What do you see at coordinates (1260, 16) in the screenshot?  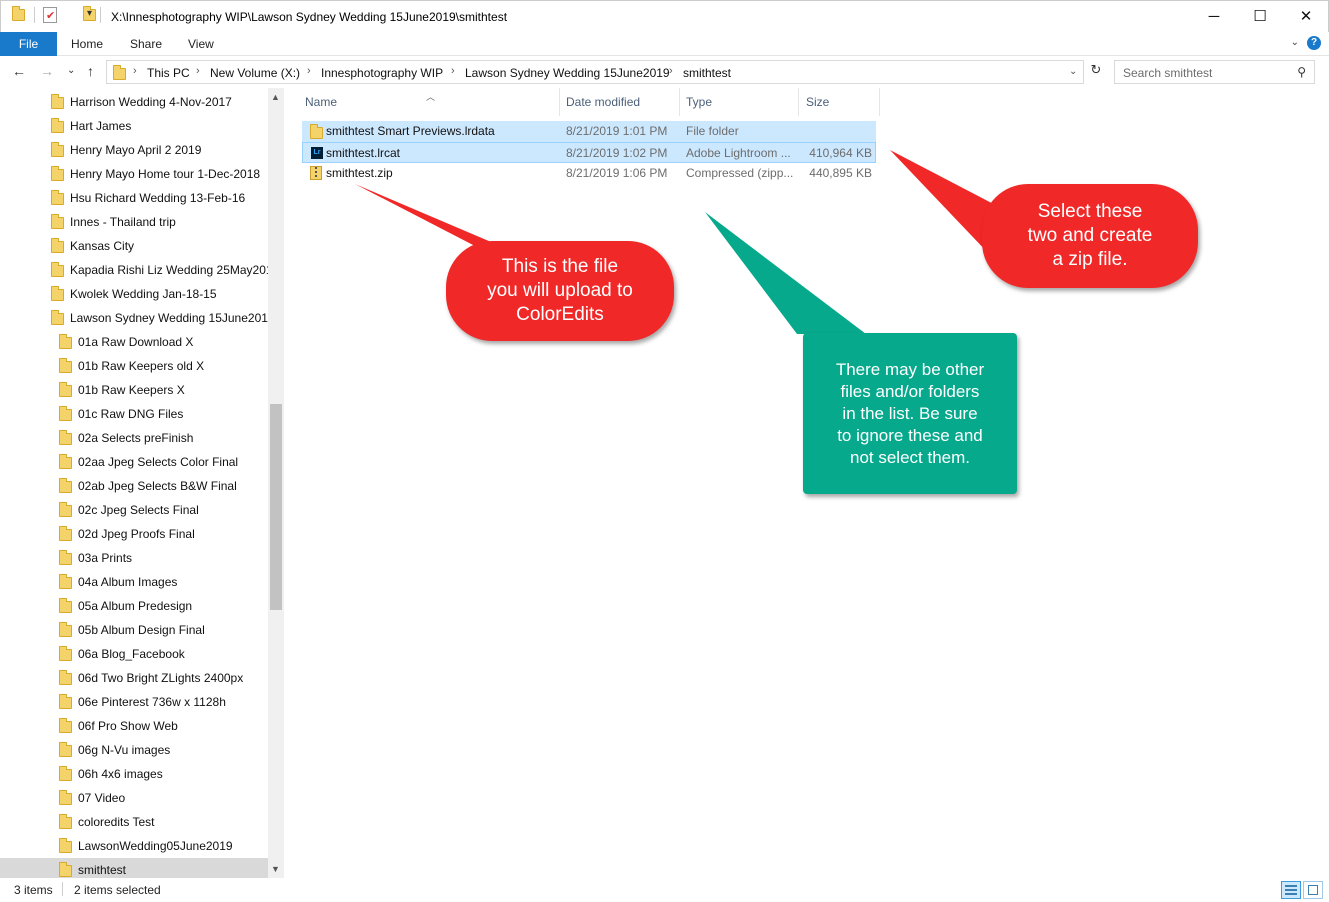 I see `maximize-button: ☐` at bounding box center [1260, 16].